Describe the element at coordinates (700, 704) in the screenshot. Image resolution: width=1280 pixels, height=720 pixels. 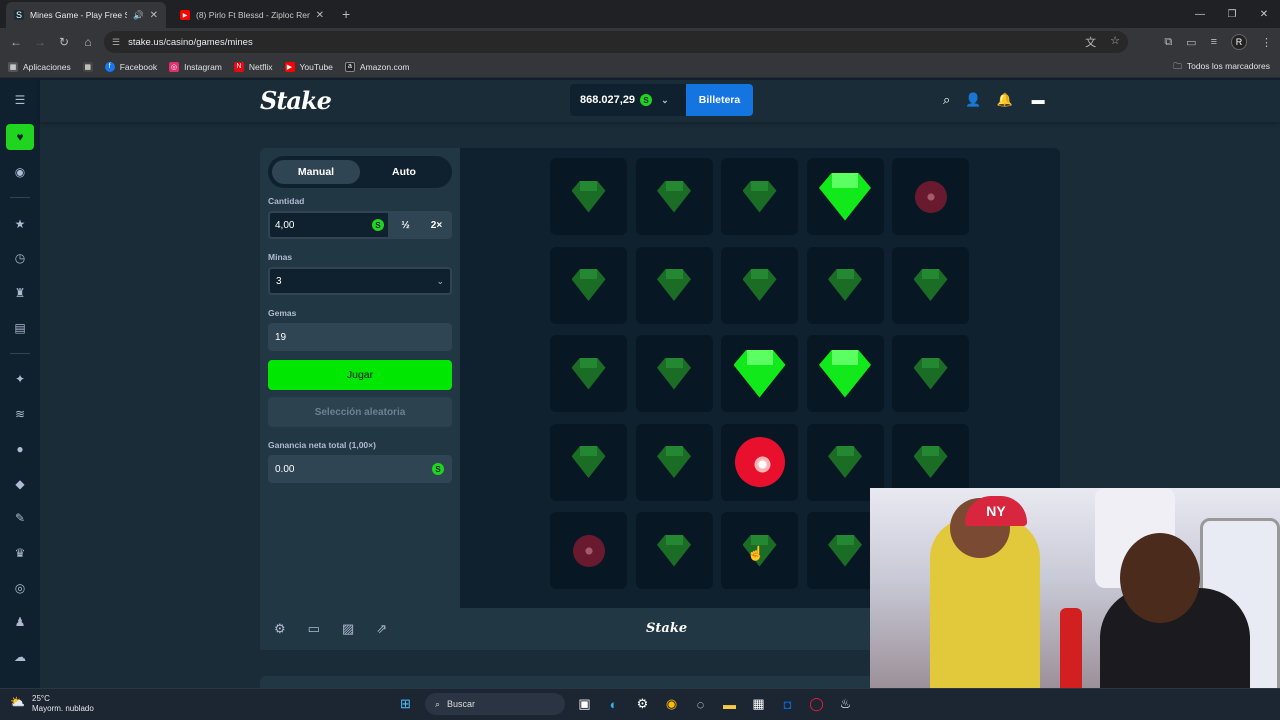
I see `github-icon: ◌` at that location.